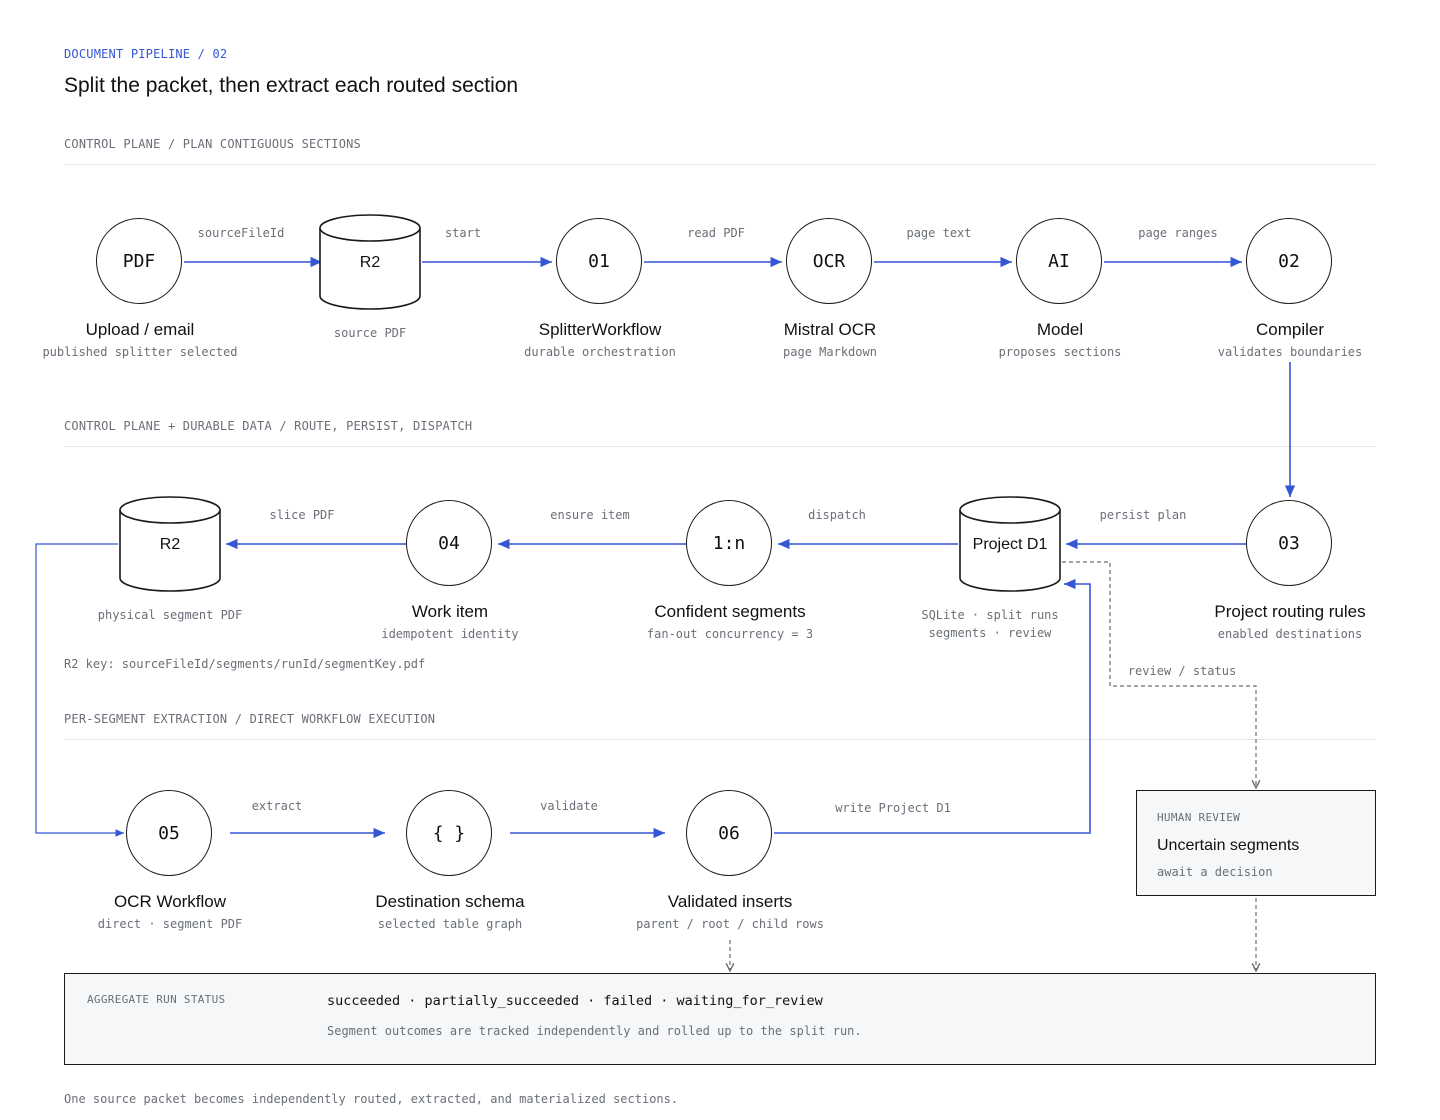  Describe the element at coordinates (170, 901) in the screenshot. I see `node-ocr-workflow-title: OCR Workflow` at that location.